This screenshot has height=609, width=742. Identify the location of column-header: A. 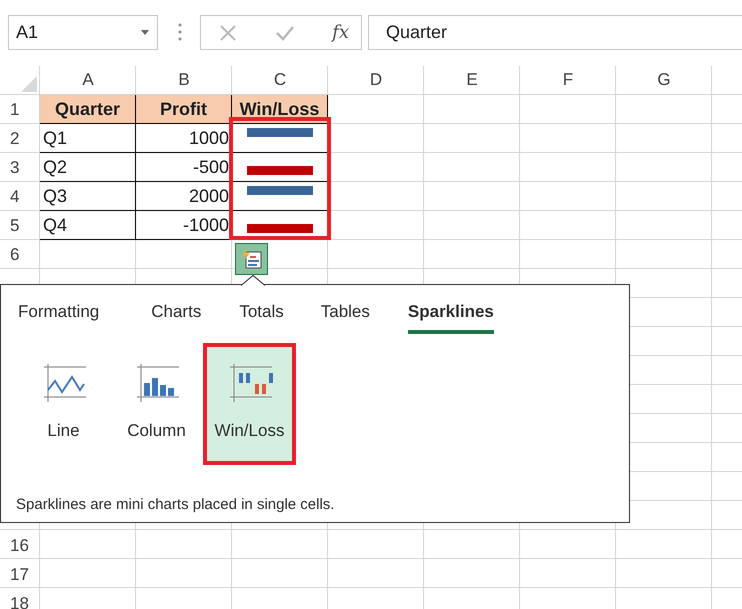
(88, 80).